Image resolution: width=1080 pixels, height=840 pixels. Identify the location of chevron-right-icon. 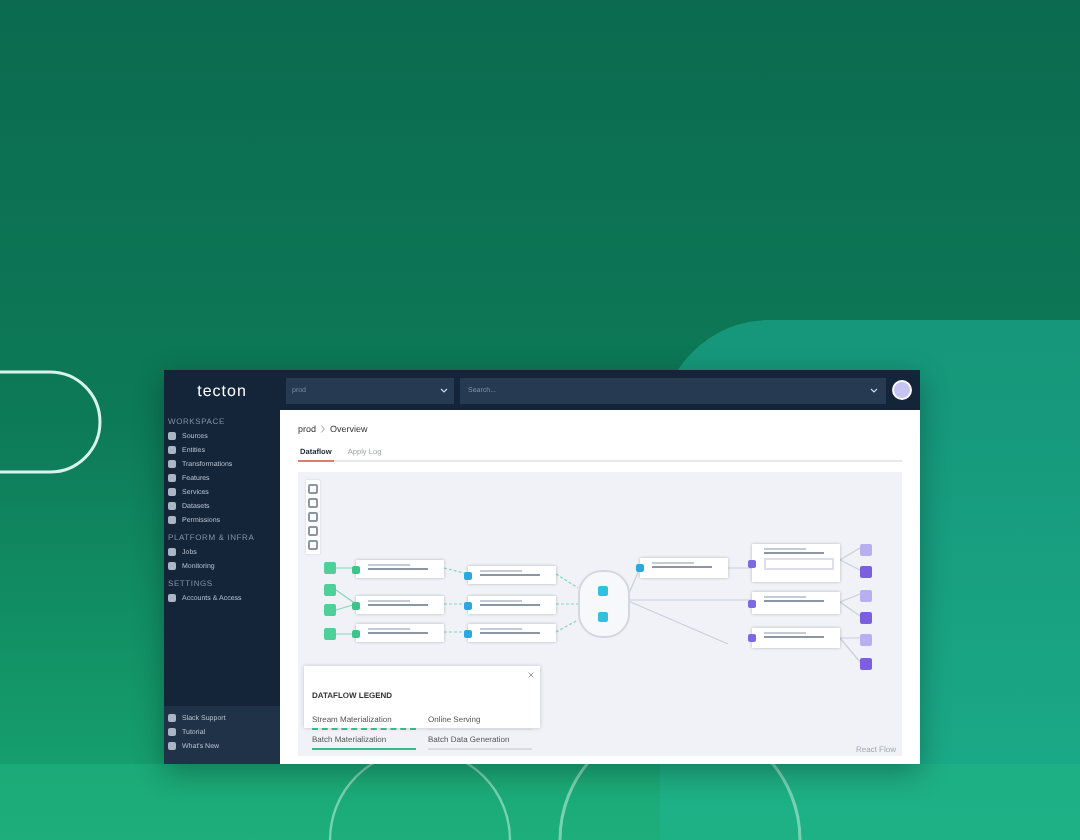
(323, 429).